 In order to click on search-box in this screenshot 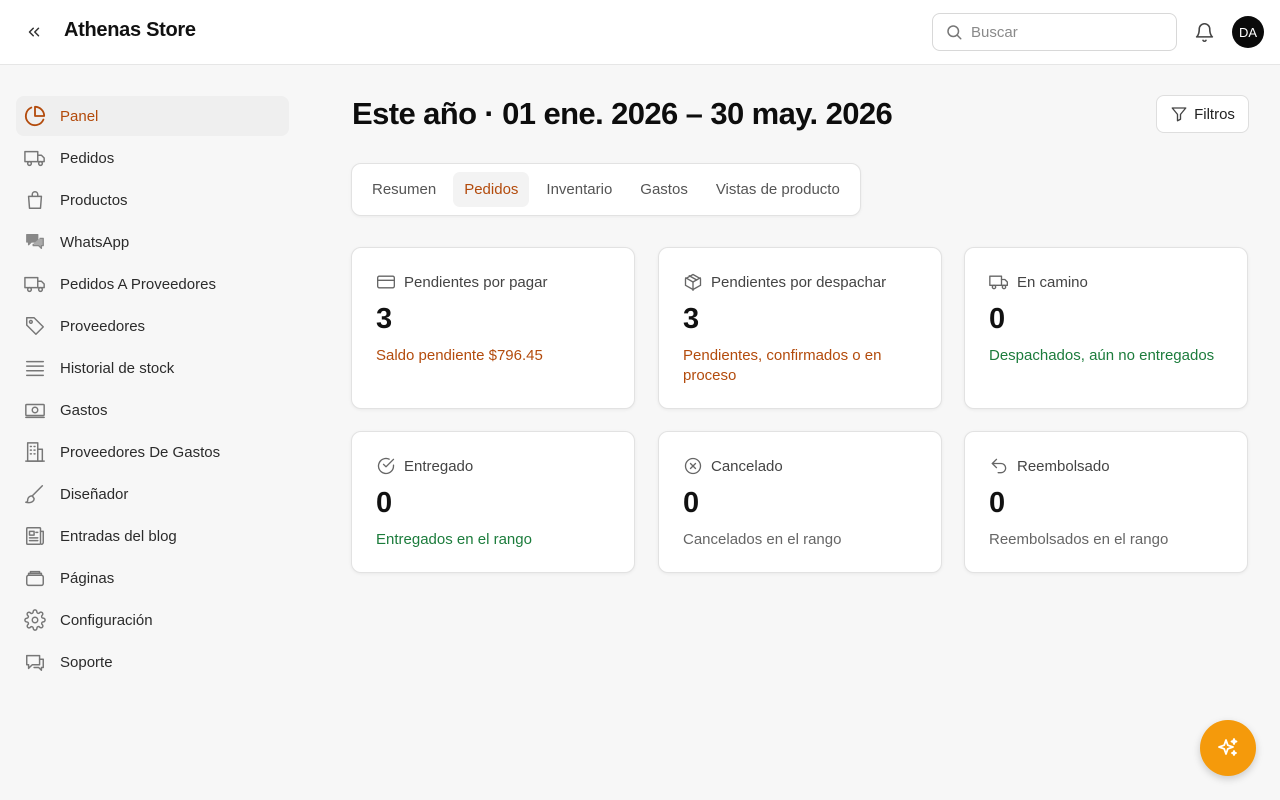, I will do `click(1054, 32)`.